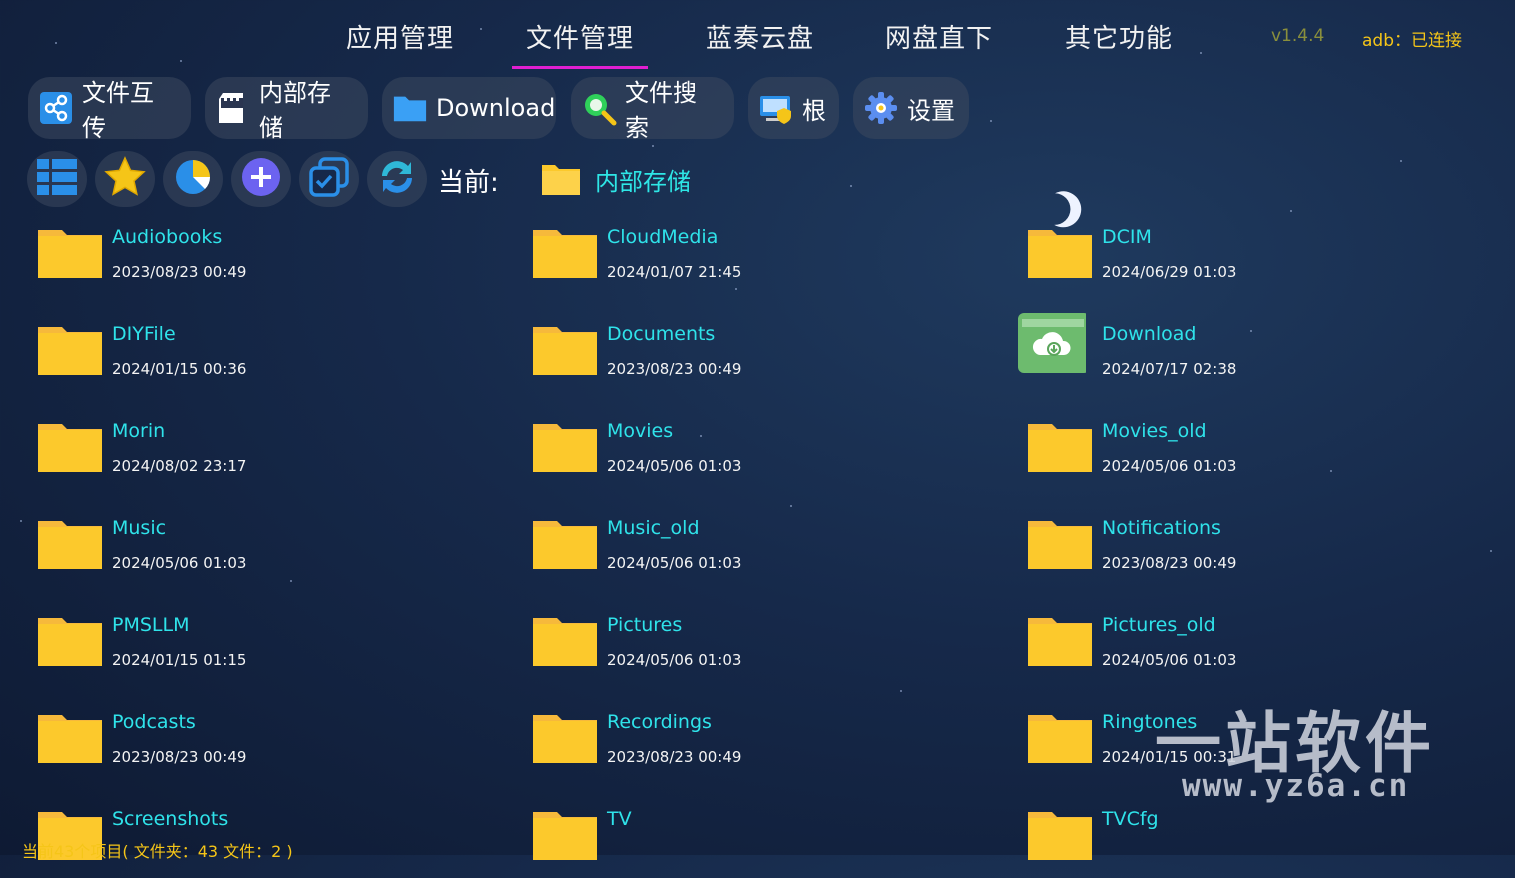 The height and width of the screenshot is (878, 1515). What do you see at coordinates (179, 660) in the screenshot?
I see `folder-date: 2024/01/15 01:15` at bounding box center [179, 660].